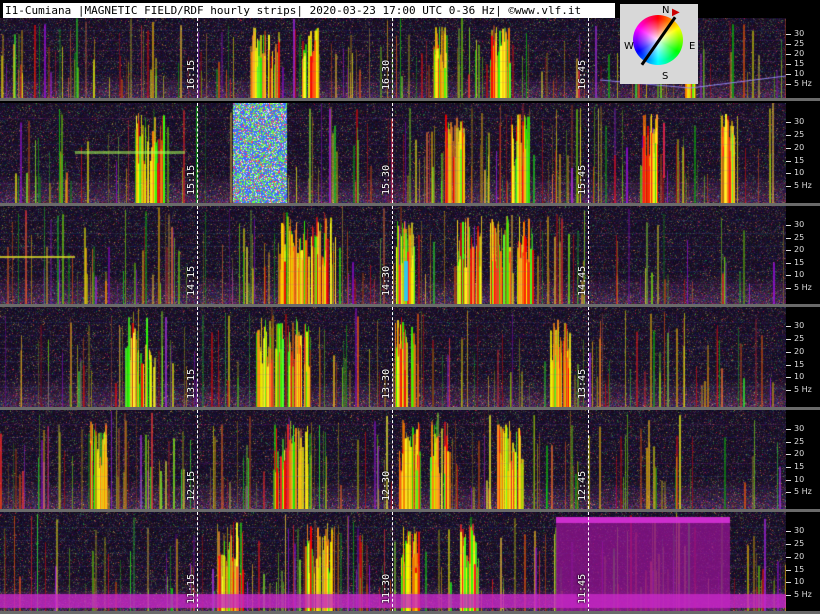 This screenshot has height=614, width=820. I want to click on time-label-text: 14:15, so click(191, 280).